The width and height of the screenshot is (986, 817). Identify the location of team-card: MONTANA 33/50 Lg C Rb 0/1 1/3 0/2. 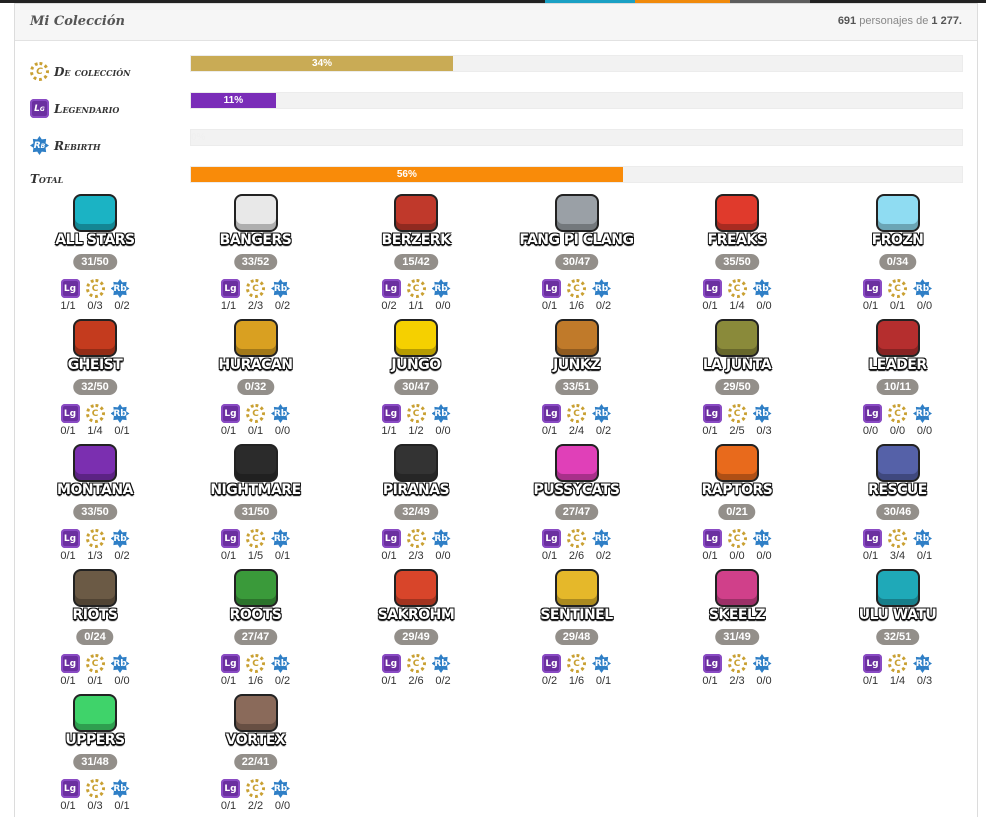
(95, 508).